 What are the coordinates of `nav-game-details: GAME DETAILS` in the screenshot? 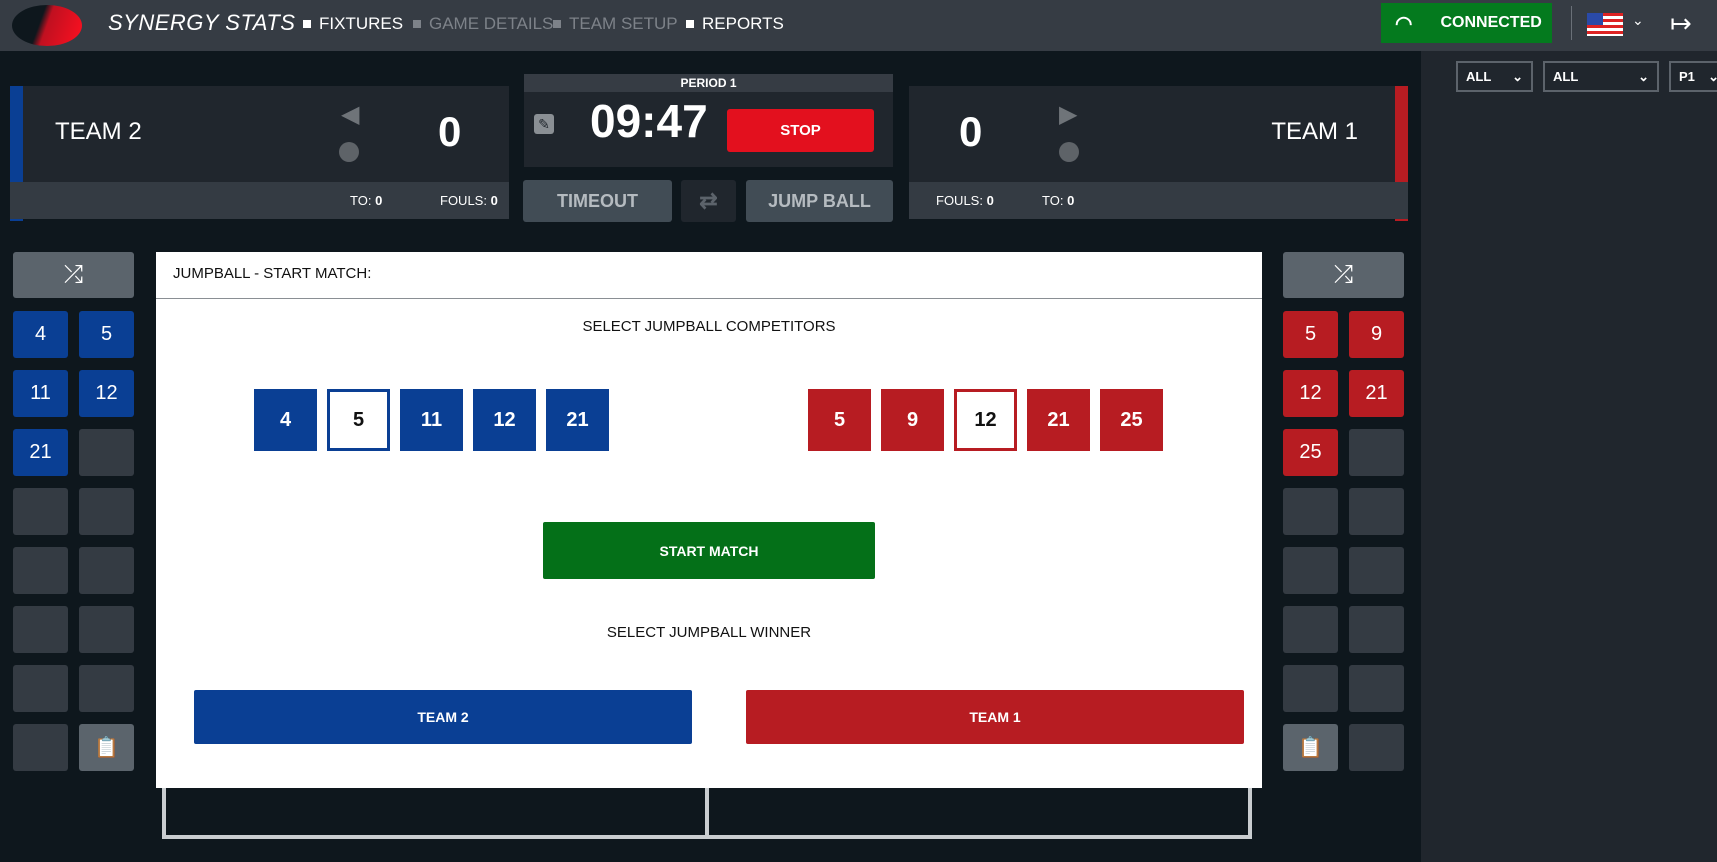 It's located at (483, 24).